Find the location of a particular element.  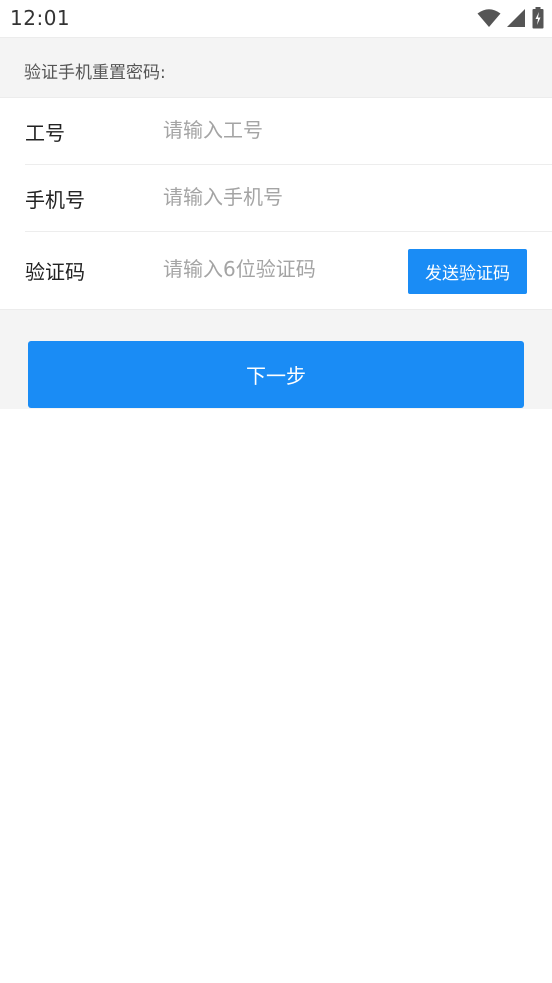

employee-id-row: 工号 is located at coordinates (276, 131).